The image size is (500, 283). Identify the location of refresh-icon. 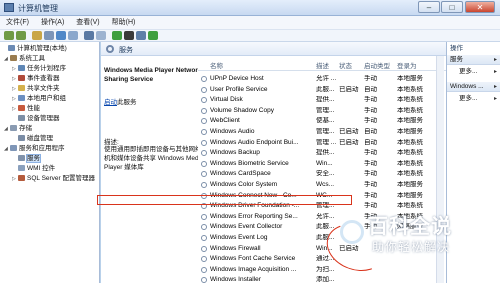
(61, 35).